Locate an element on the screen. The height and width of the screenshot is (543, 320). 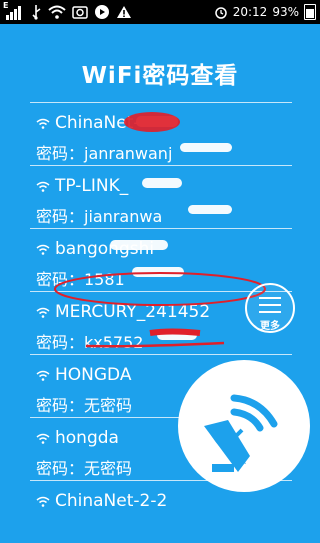
network-password: 密码：janranwanj is located at coordinates (104, 153).